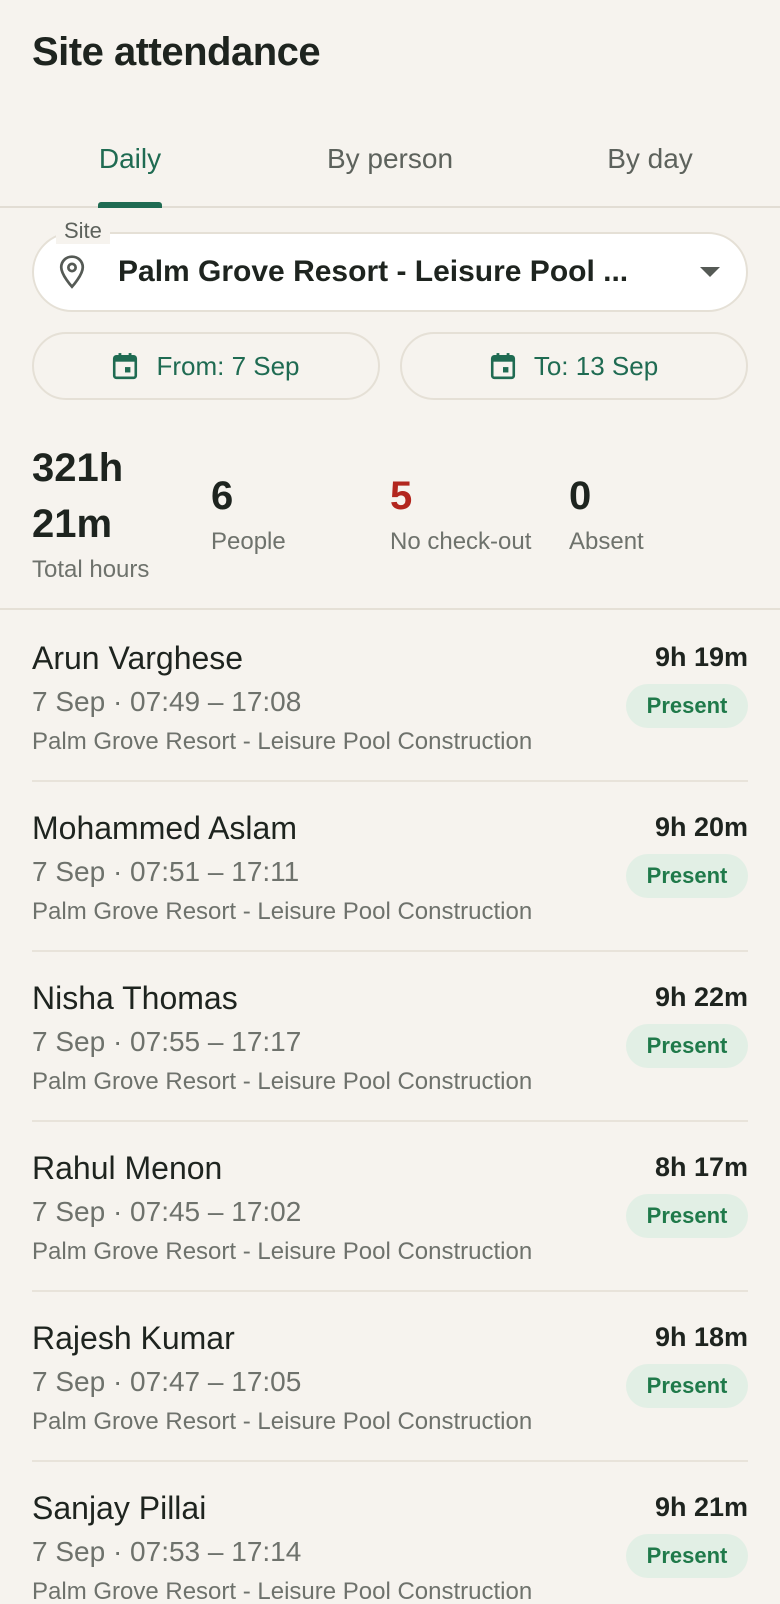 This screenshot has height=1604, width=780. I want to click on tab-by-day: By day, so click(650, 163).